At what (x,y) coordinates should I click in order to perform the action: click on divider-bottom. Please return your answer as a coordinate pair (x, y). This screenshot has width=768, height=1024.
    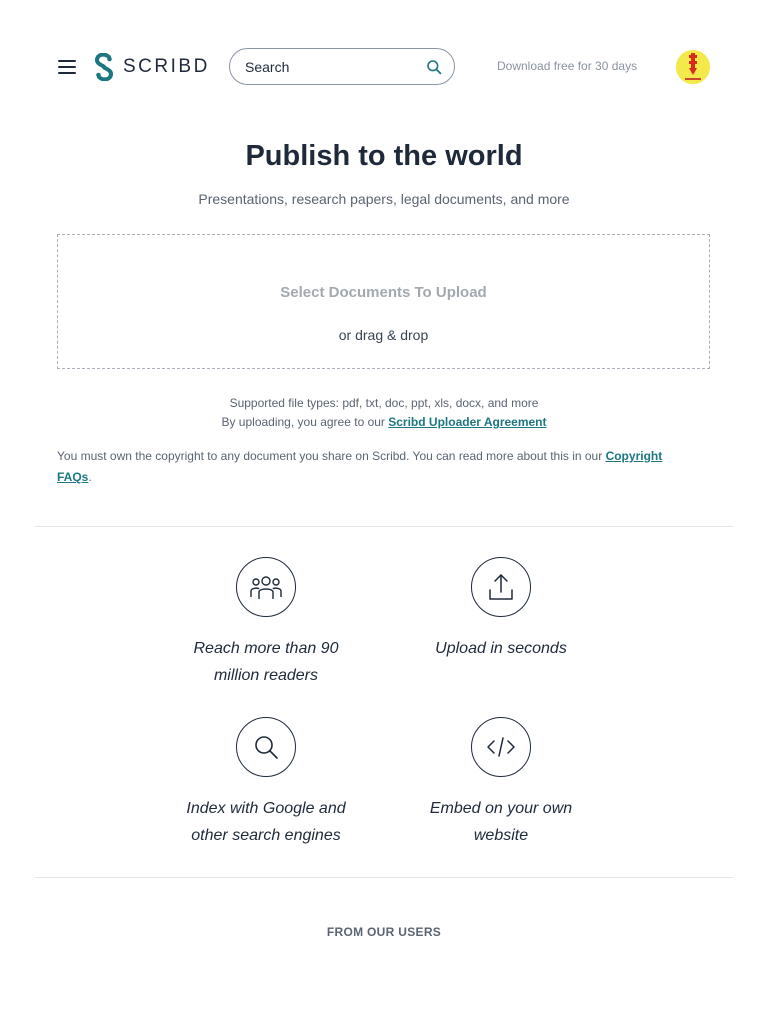
    Looking at the image, I should click on (384, 877).